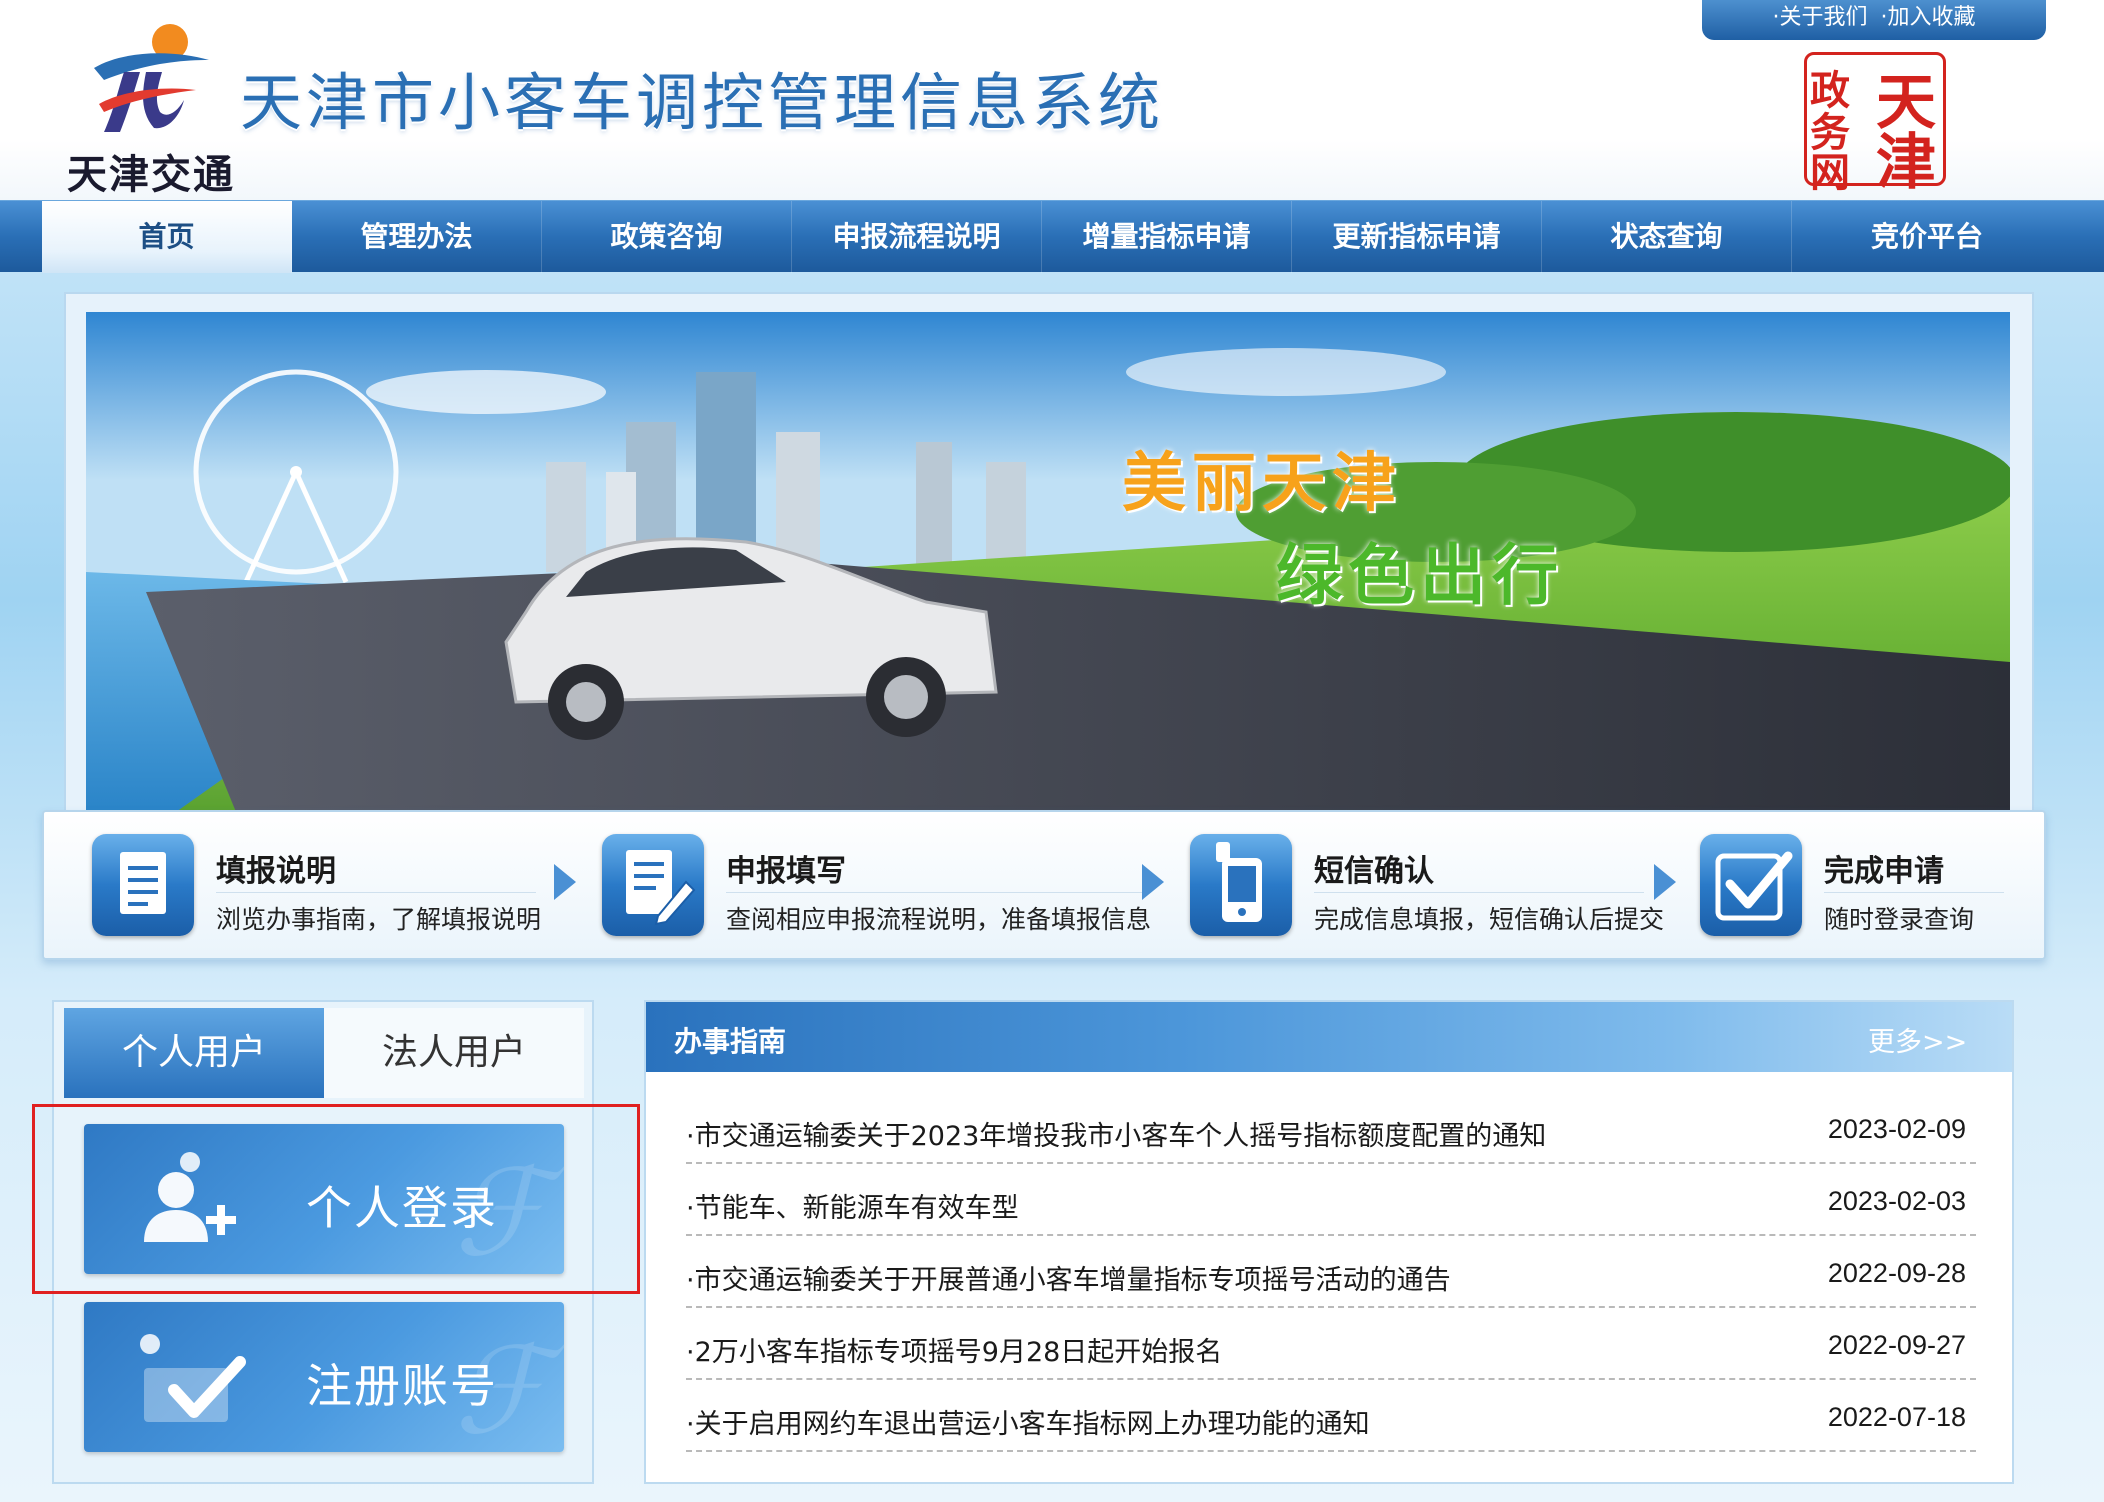 Image resolution: width=2104 pixels, height=1502 pixels. What do you see at coordinates (1068, 1277) in the screenshot?
I see `news-item-title: ·市交通运输委关于开展普通小客车增量指标专项摇号活动的通告` at bounding box center [1068, 1277].